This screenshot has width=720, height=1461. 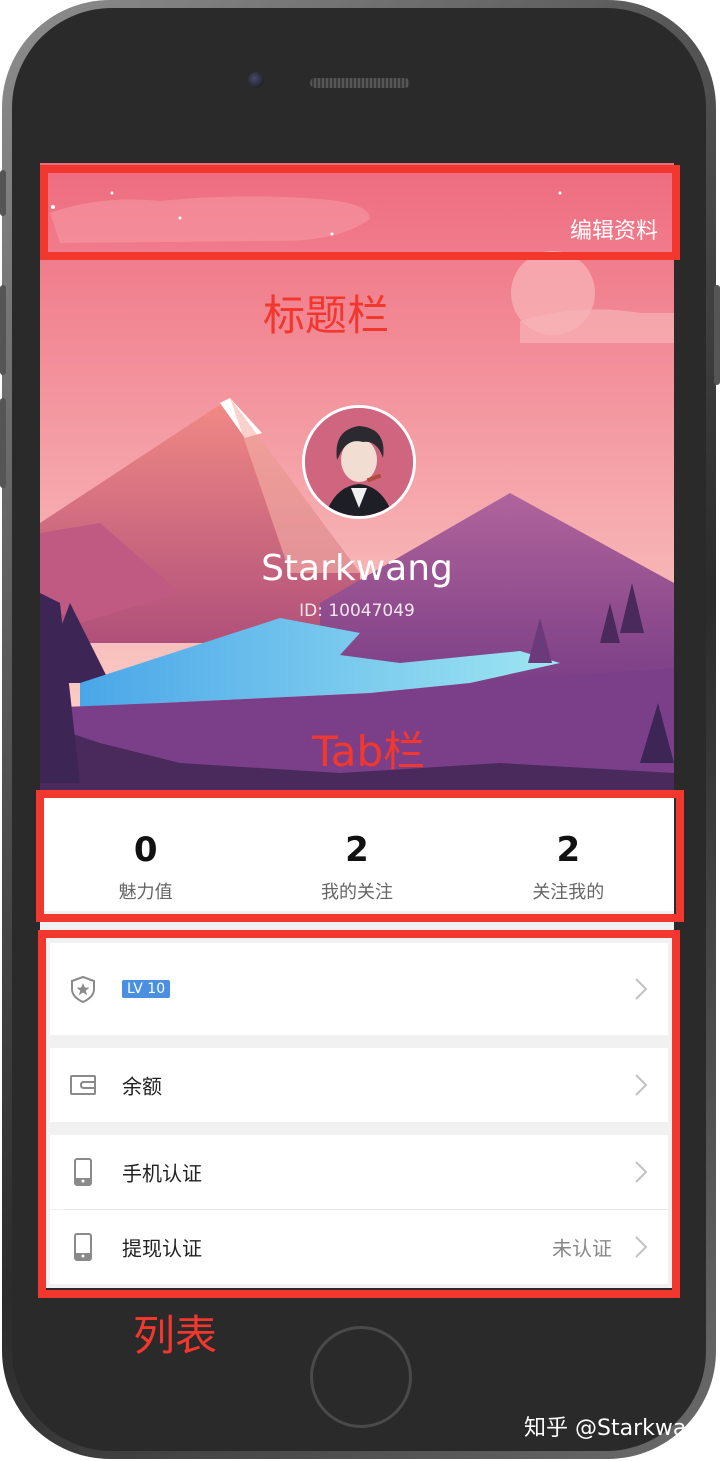 What do you see at coordinates (357, 568) in the screenshot?
I see `username: Starkwang` at bounding box center [357, 568].